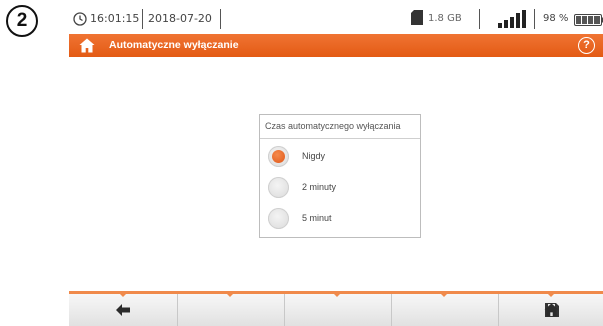  I want to click on dialog-title: Czas automatycznego wyłączania, so click(340, 127).